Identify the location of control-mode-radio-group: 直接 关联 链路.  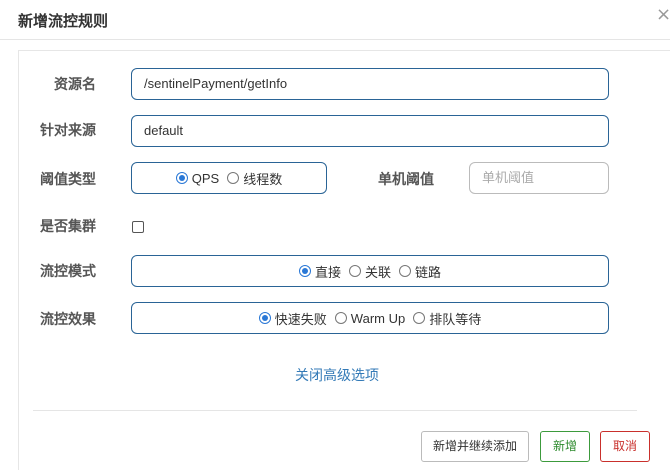
(370, 271).